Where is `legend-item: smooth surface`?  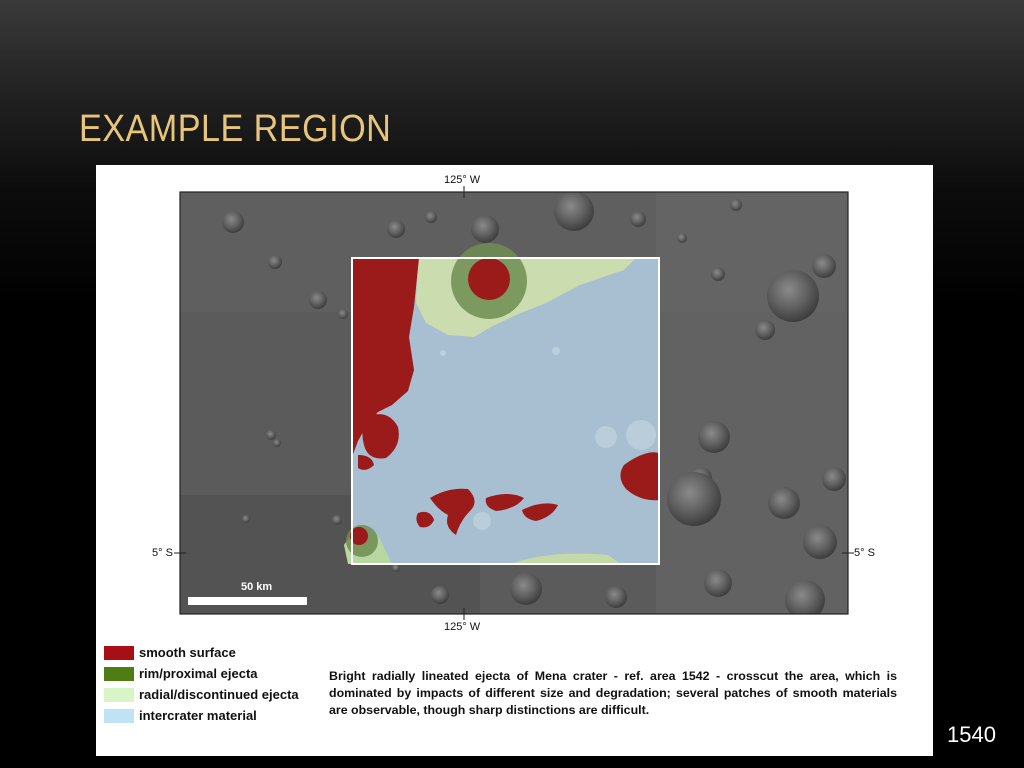 legend-item: smooth surface is located at coordinates (219, 653).